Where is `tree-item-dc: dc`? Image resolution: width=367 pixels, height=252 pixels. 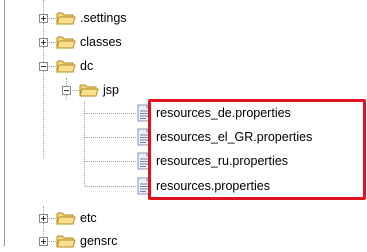 tree-item-dc: dc is located at coordinates (74, 66).